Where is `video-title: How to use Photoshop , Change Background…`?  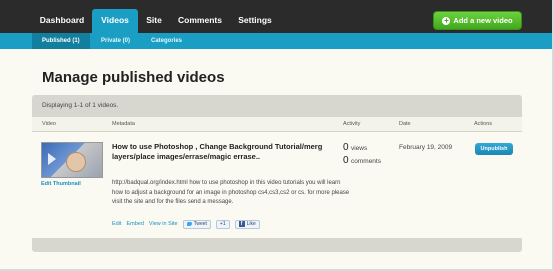
video-title: How to use Photoshop , Change Background… is located at coordinates (224, 152).